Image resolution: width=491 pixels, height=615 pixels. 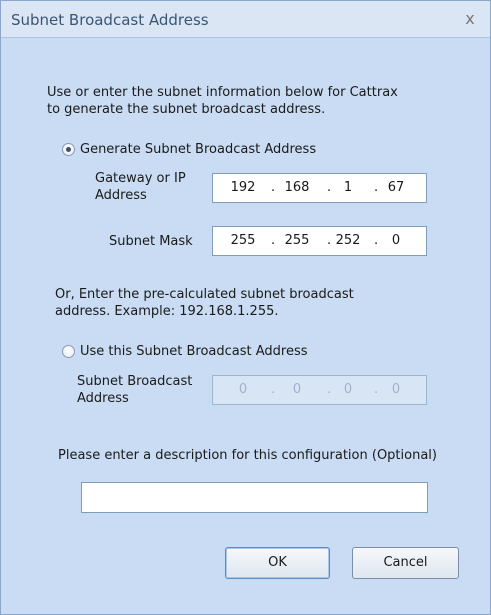 What do you see at coordinates (140, 178) in the screenshot?
I see `gateway-label-line1: Gateway or IP` at bounding box center [140, 178].